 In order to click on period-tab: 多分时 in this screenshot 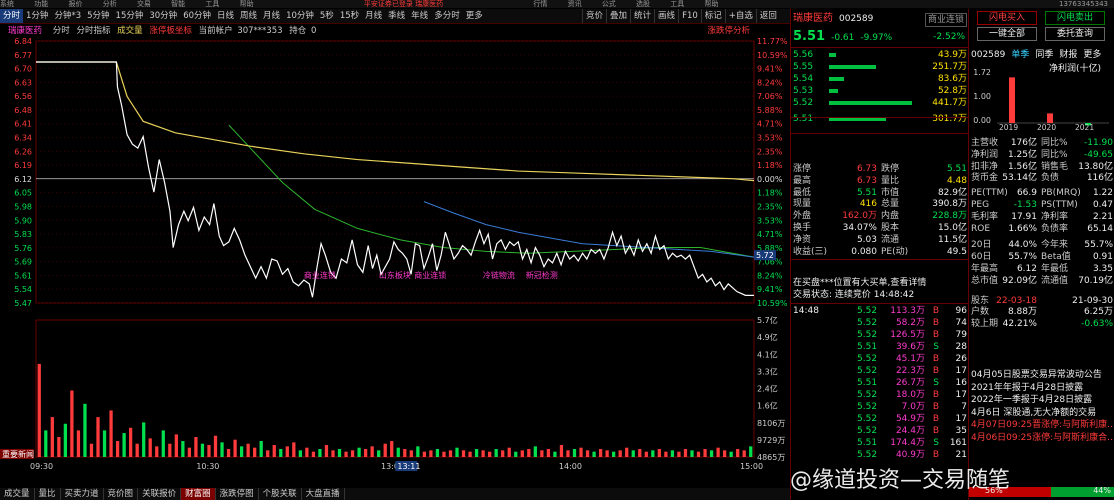, I will do `click(447, 16)`.